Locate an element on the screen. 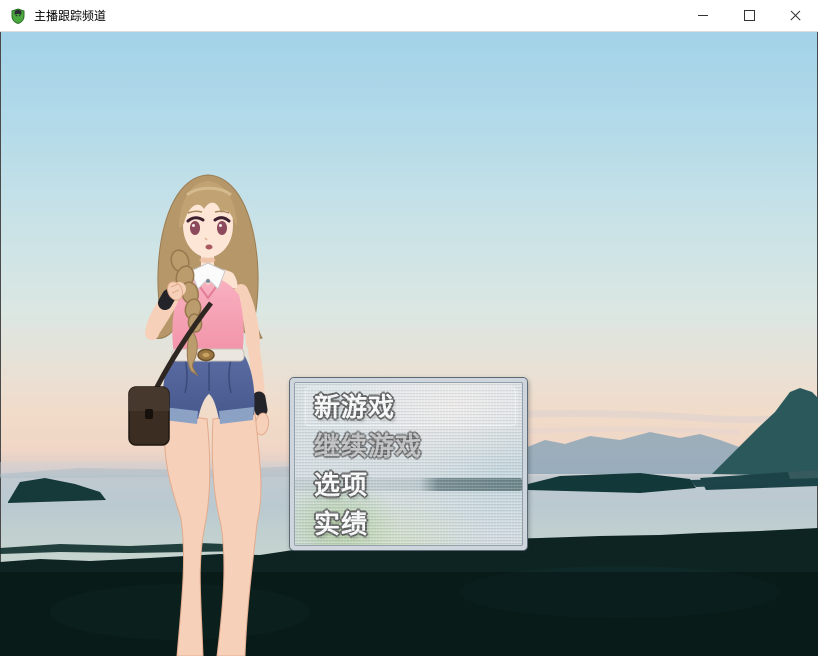  mouth is located at coordinates (209, 247).